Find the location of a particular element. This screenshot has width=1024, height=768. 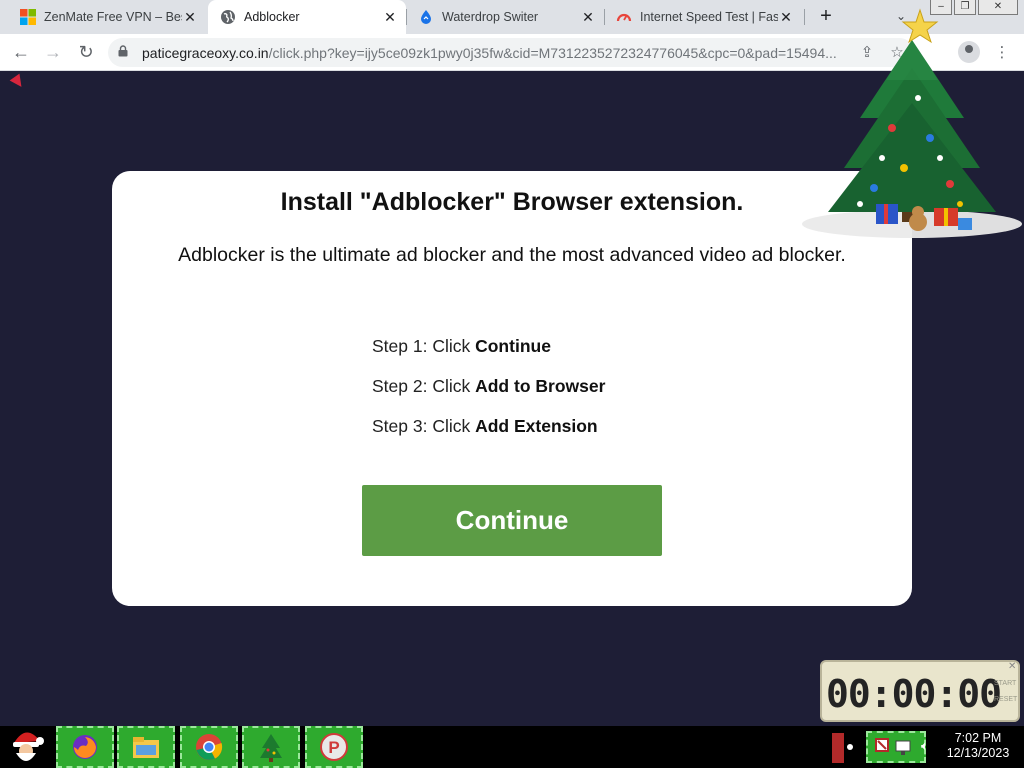

step-prefix: Step 3: Click is located at coordinates (424, 426).